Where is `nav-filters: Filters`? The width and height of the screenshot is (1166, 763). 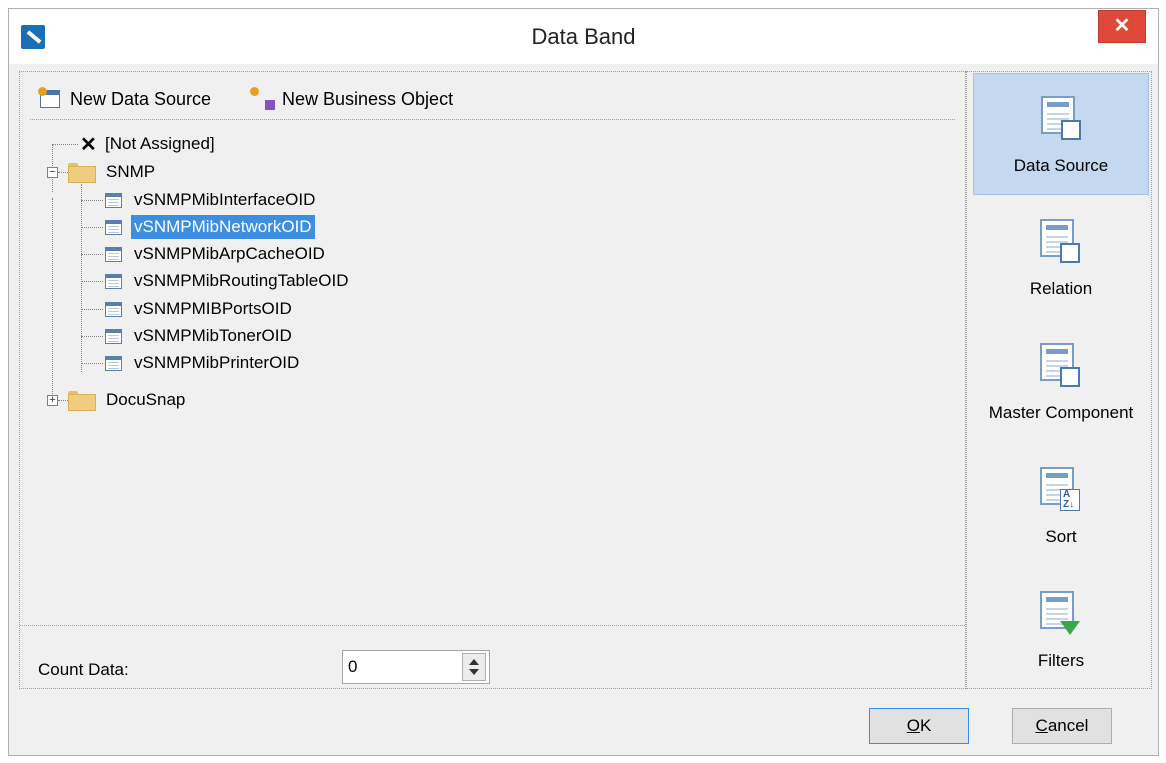 nav-filters: Filters is located at coordinates (1061, 630).